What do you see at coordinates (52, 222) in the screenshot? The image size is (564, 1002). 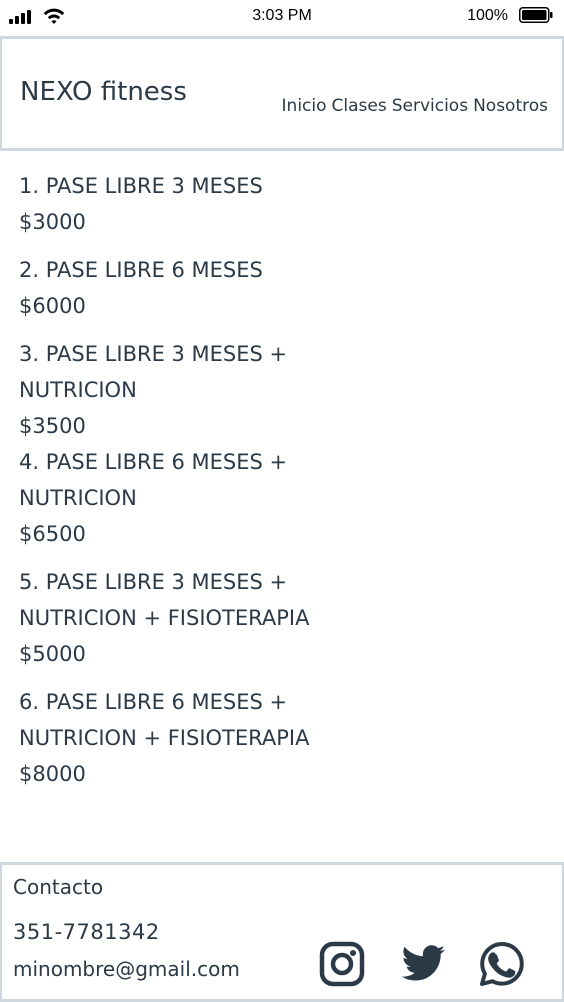 I see `plan-price: $3000` at bounding box center [52, 222].